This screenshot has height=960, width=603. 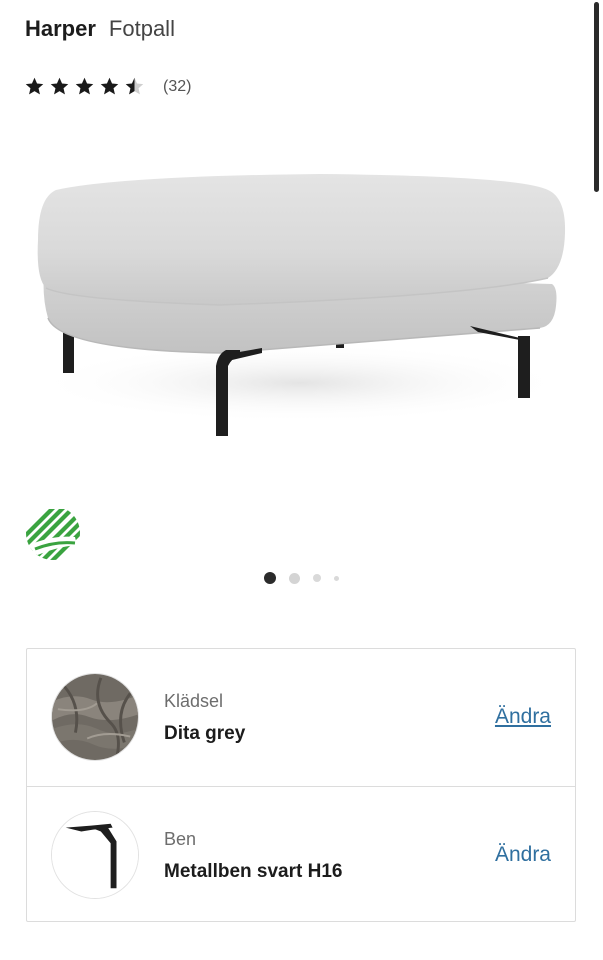 What do you see at coordinates (301, 854) in the screenshot?
I see `option-legs: Ben Metallben svart H16 Ändra` at bounding box center [301, 854].